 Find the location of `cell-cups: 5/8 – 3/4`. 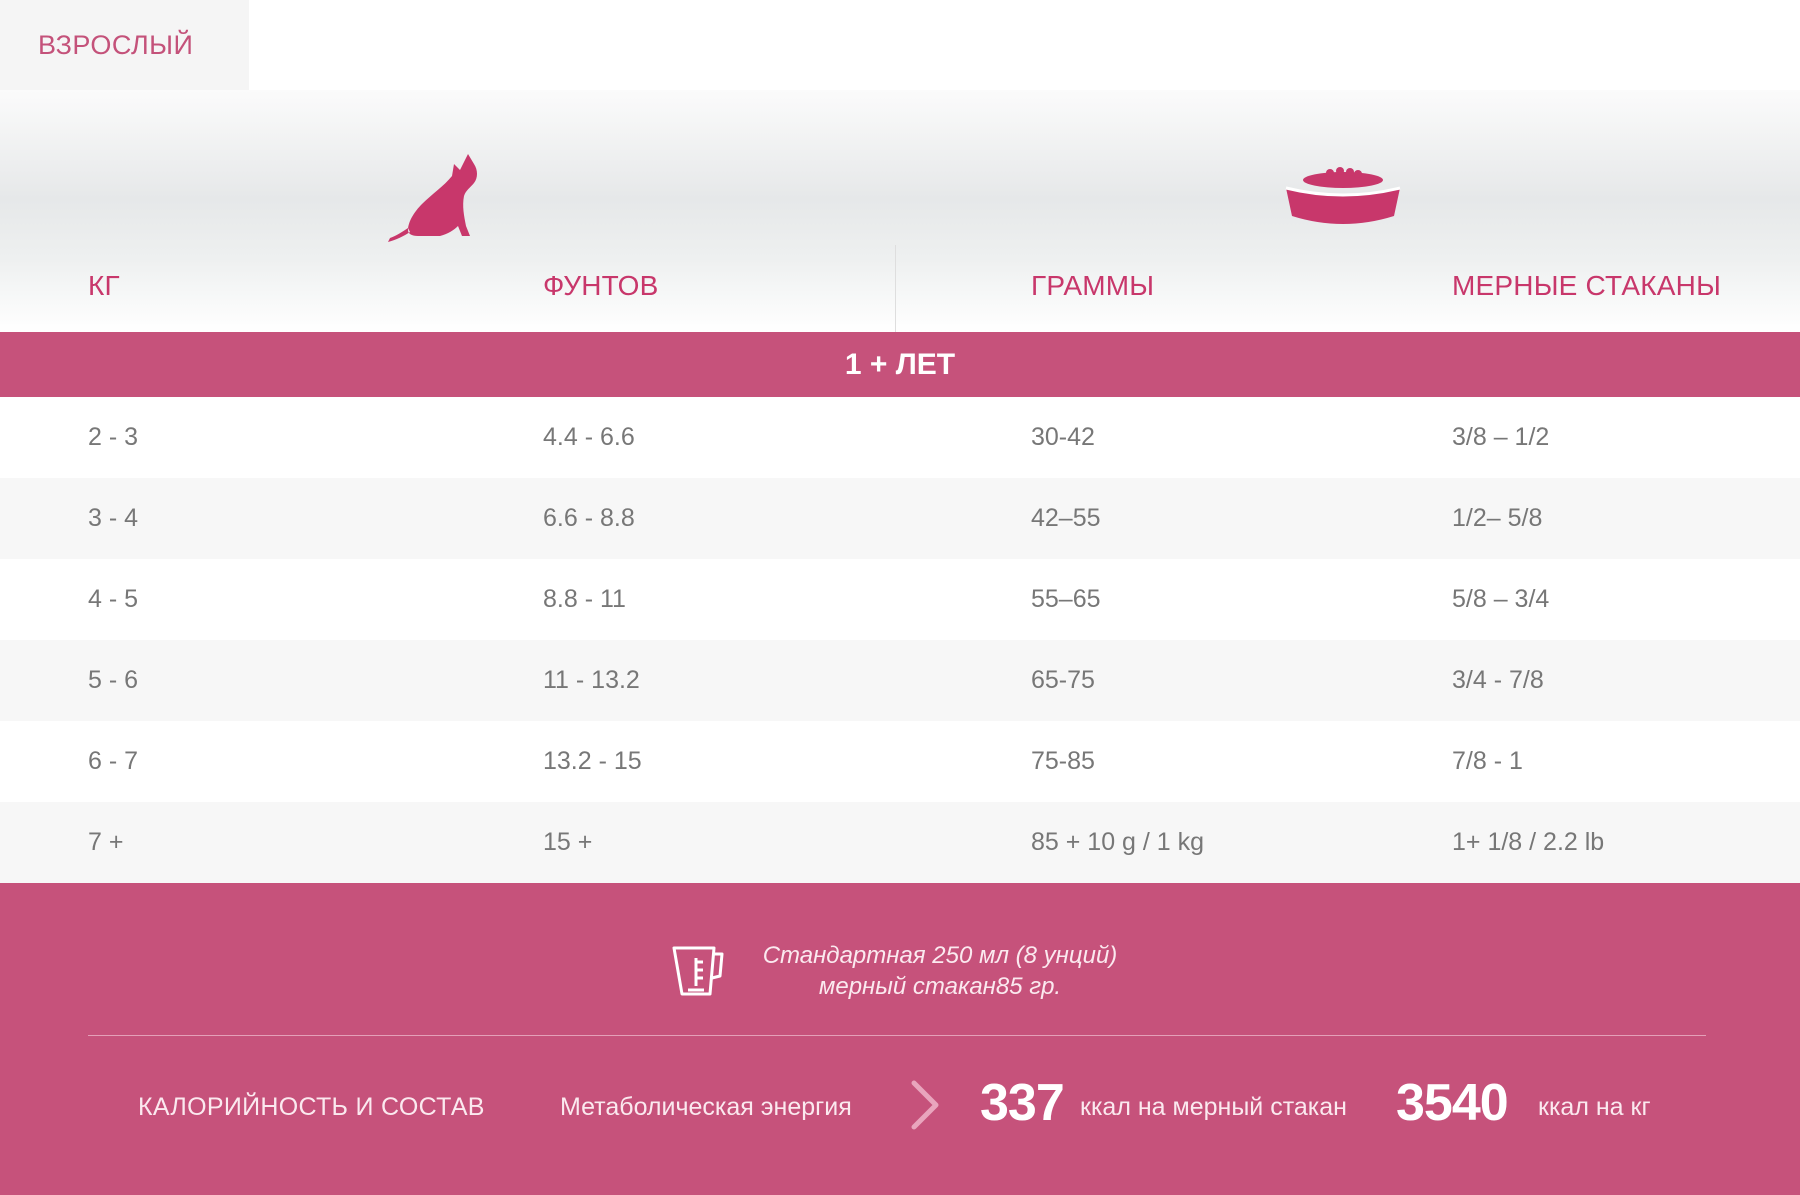

cell-cups: 5/8 – 3/4 is located at coordinates (1501, 599).